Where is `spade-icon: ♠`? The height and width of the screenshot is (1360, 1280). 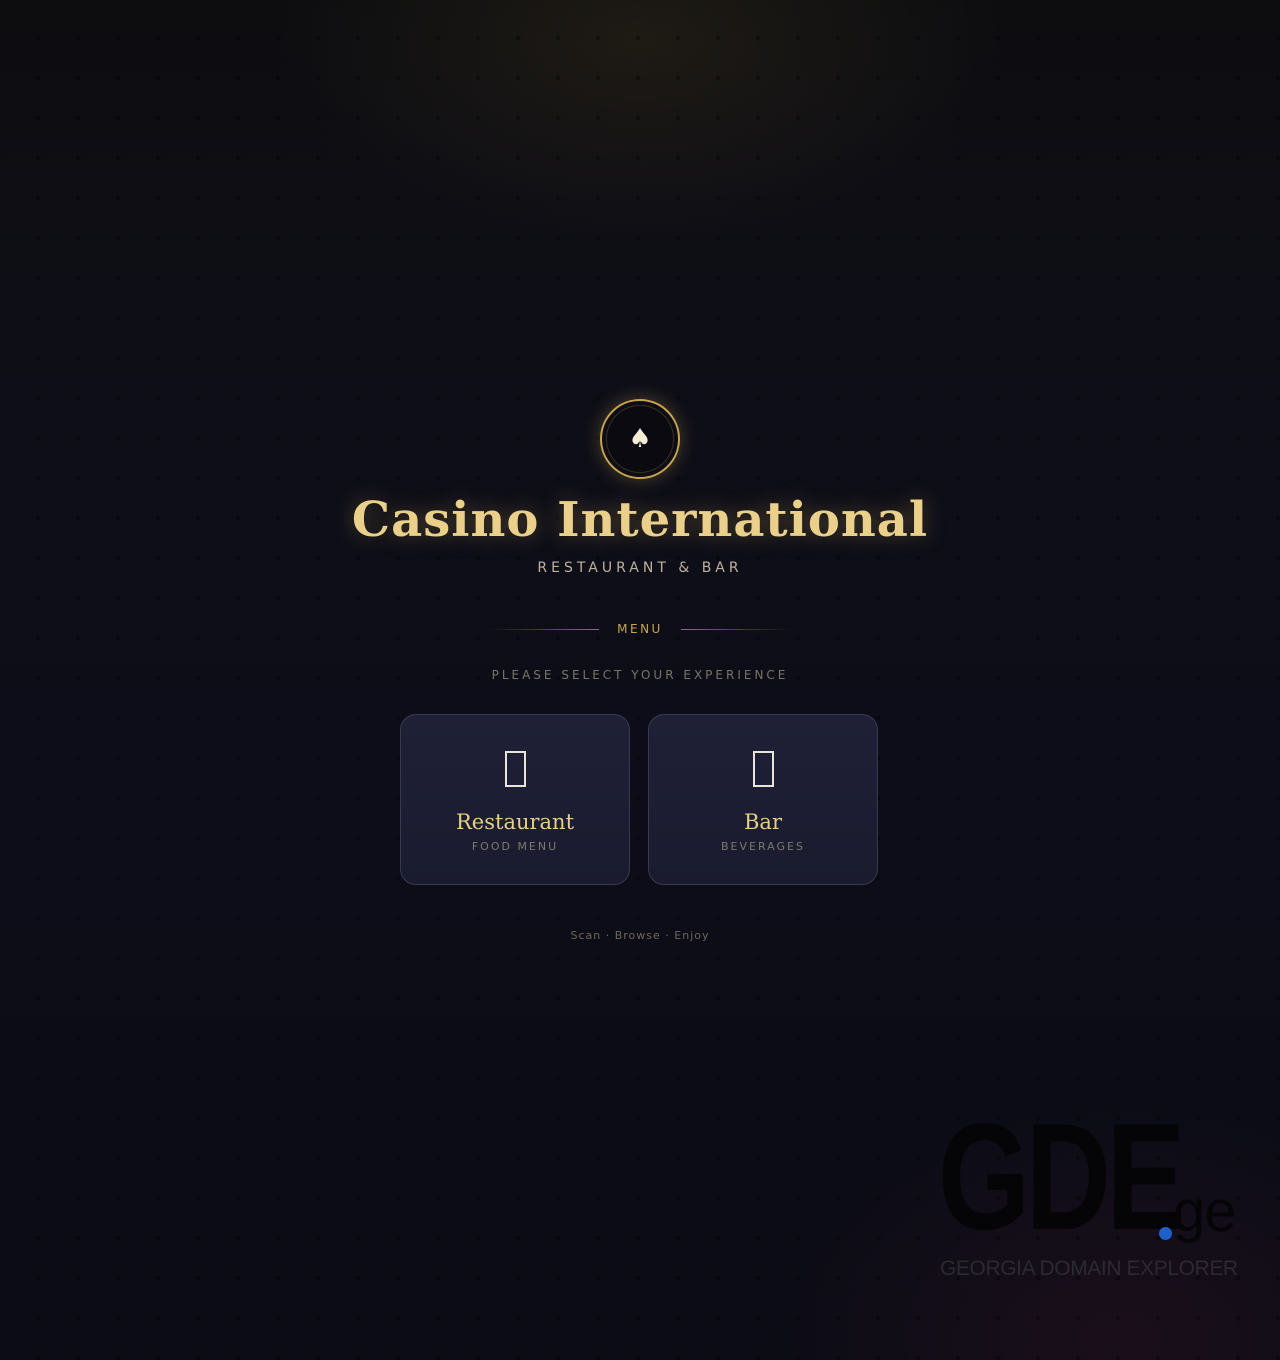 spade-icon: ♠ is located at coordinates (640, 439).